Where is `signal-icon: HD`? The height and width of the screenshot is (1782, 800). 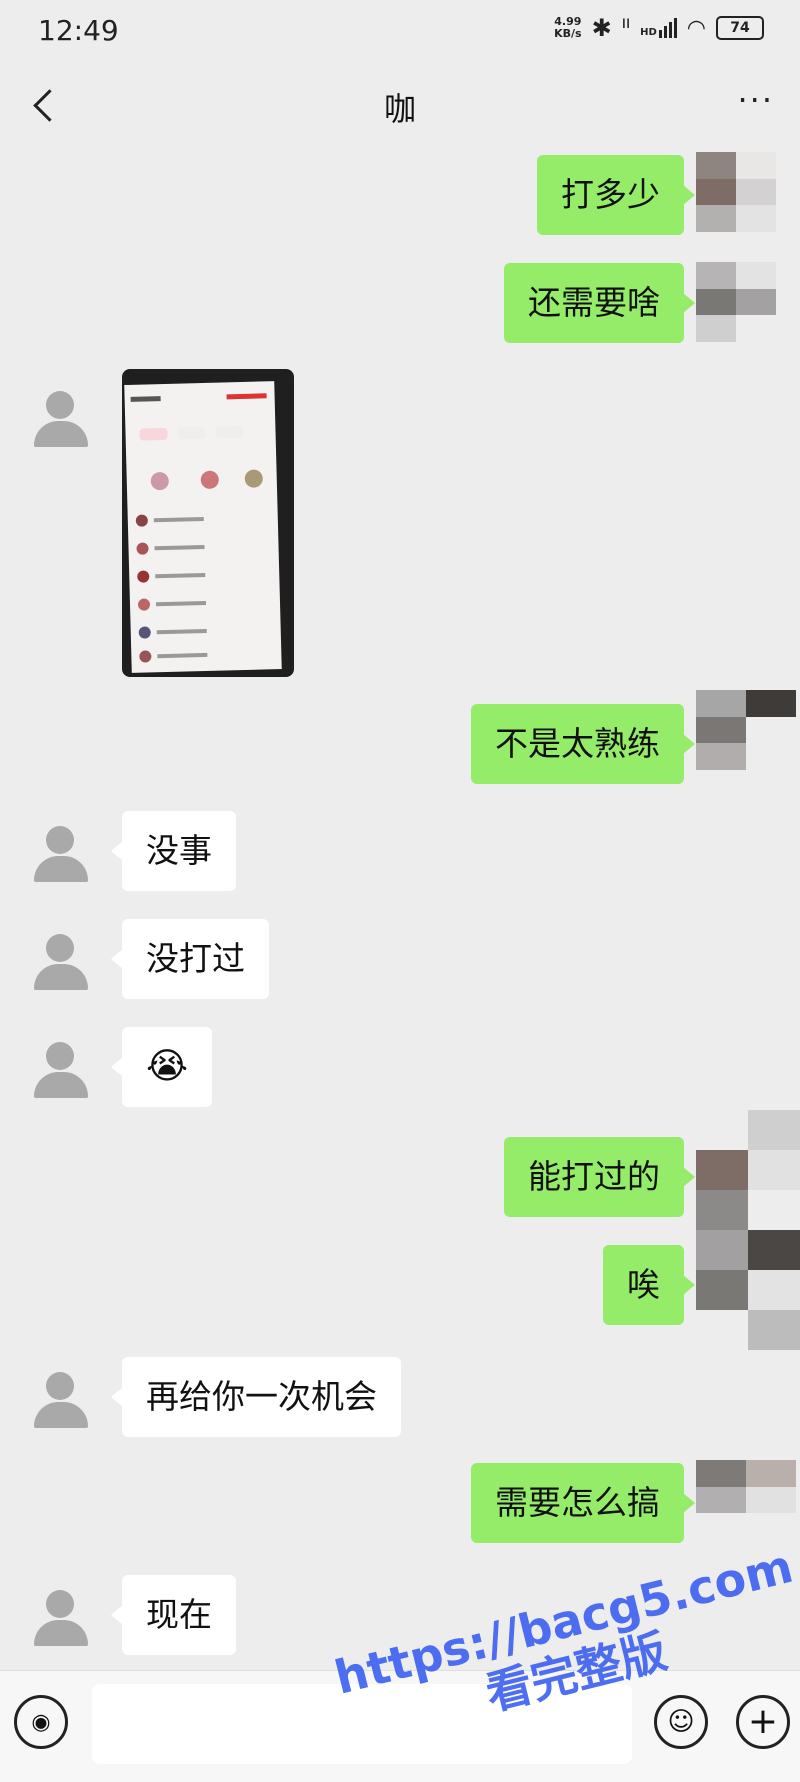
signal-icon: HD is located at coordinates (658, 28).